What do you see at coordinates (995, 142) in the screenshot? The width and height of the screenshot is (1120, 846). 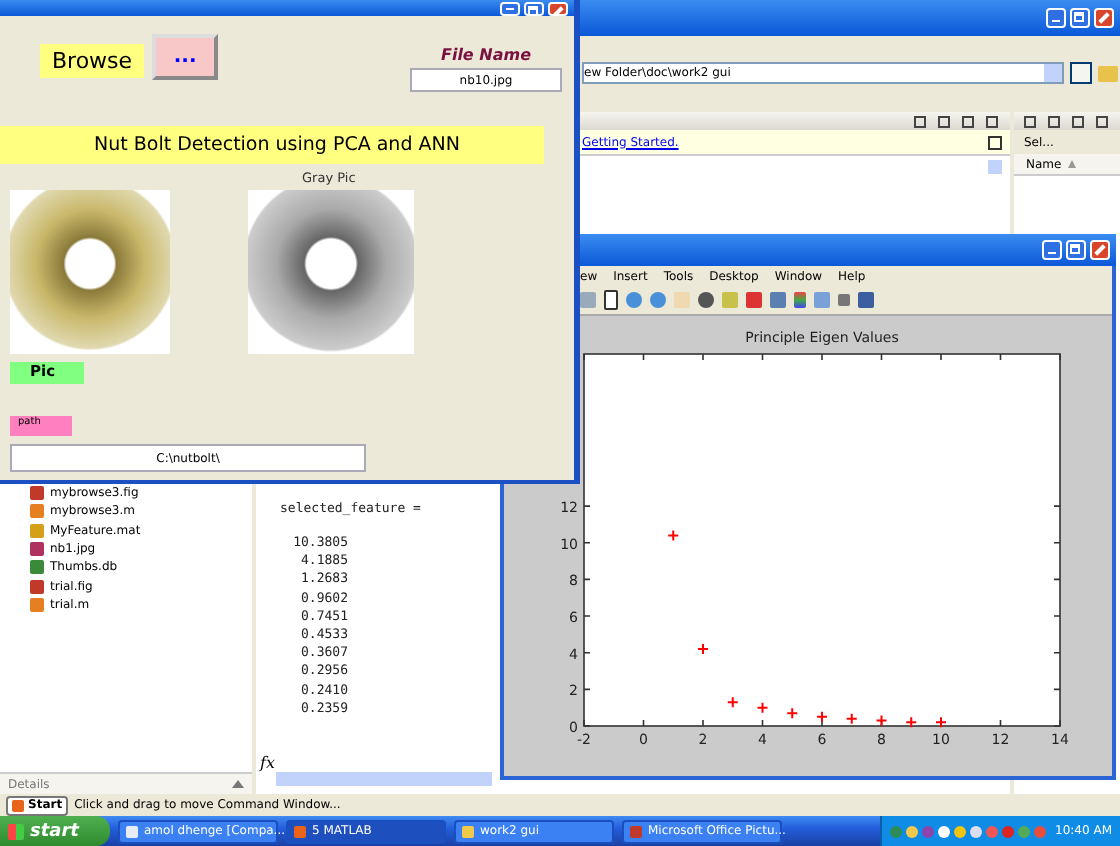 I see `close-icon` at bounding box center [995, 142].